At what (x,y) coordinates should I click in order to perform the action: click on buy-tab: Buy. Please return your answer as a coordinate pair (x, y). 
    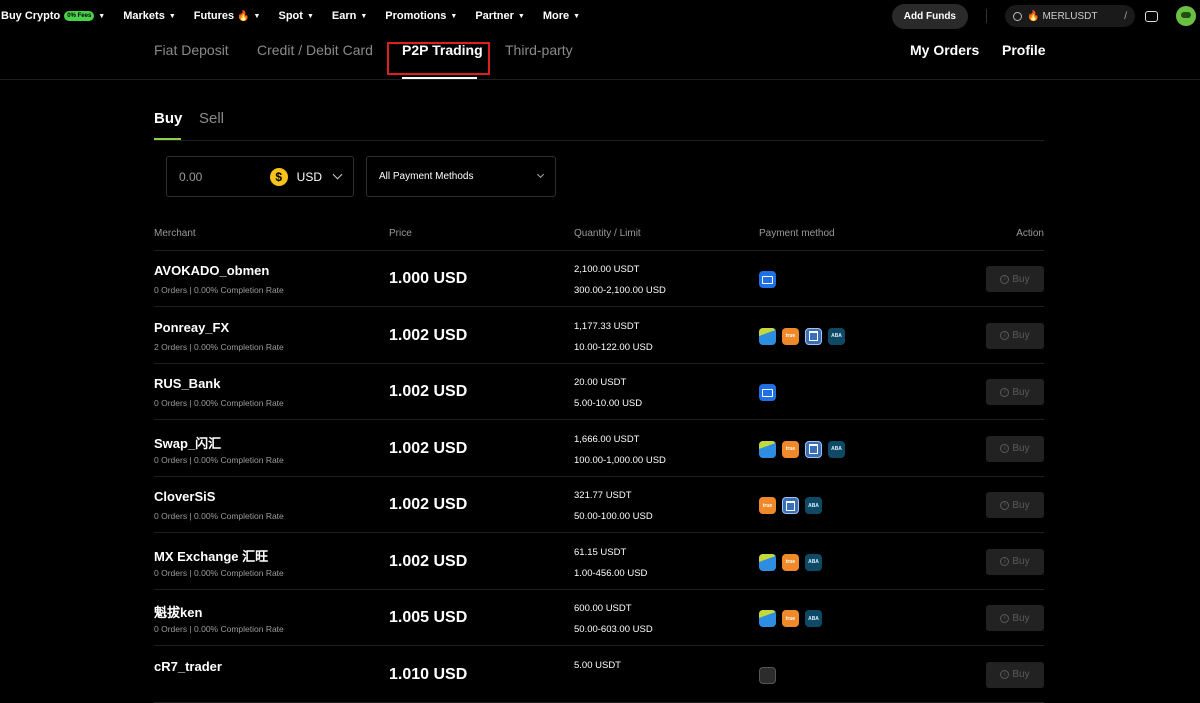
    Looking at the image, I should click on (168, 118).